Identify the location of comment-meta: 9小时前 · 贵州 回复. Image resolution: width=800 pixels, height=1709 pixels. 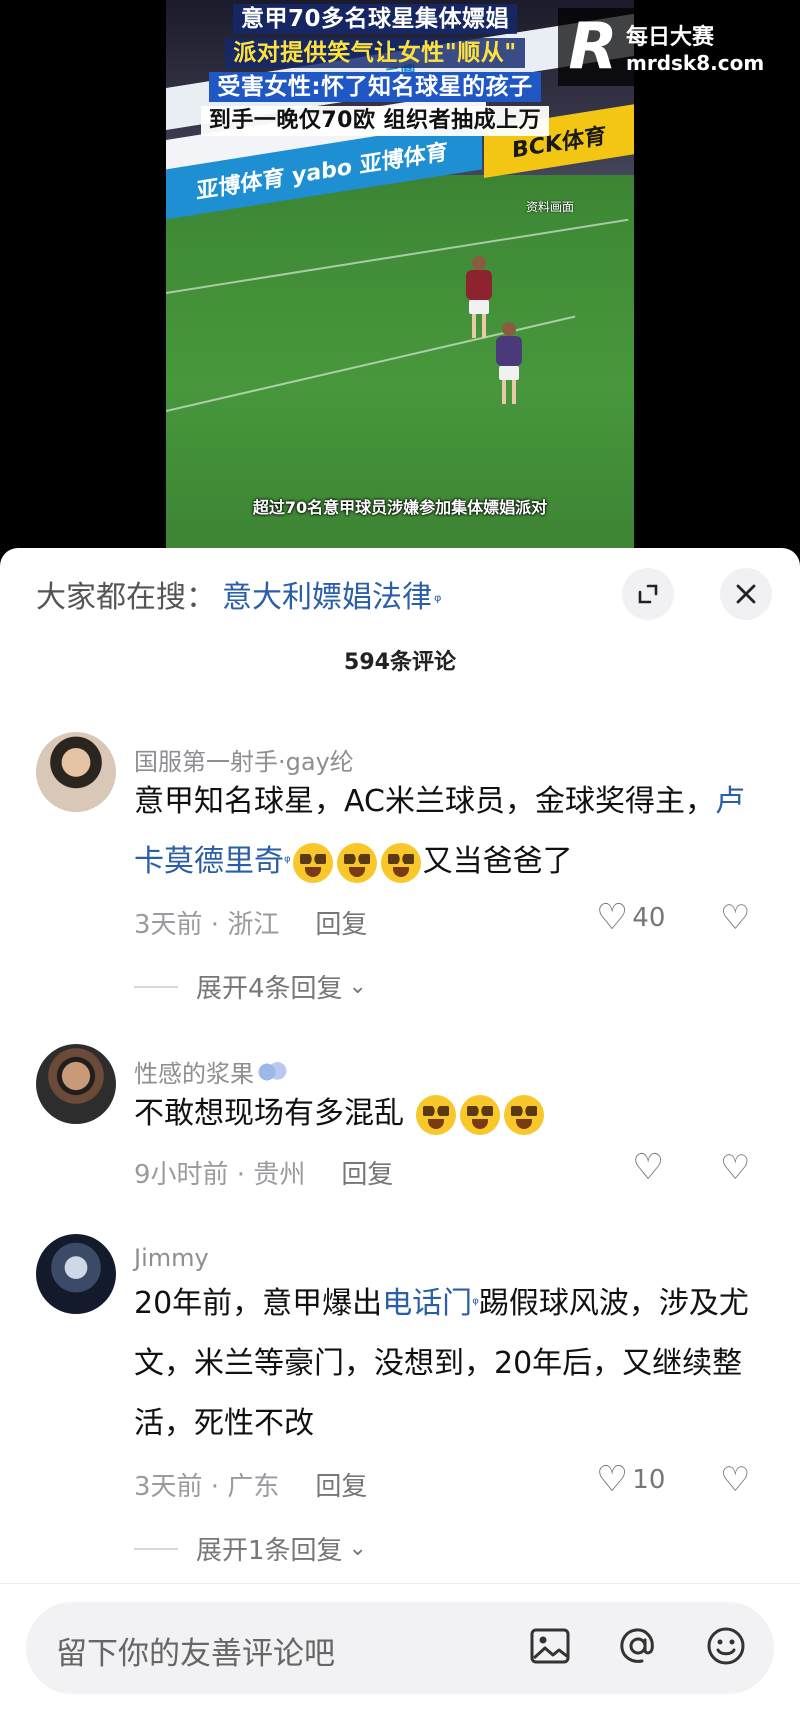
(263, 1172).